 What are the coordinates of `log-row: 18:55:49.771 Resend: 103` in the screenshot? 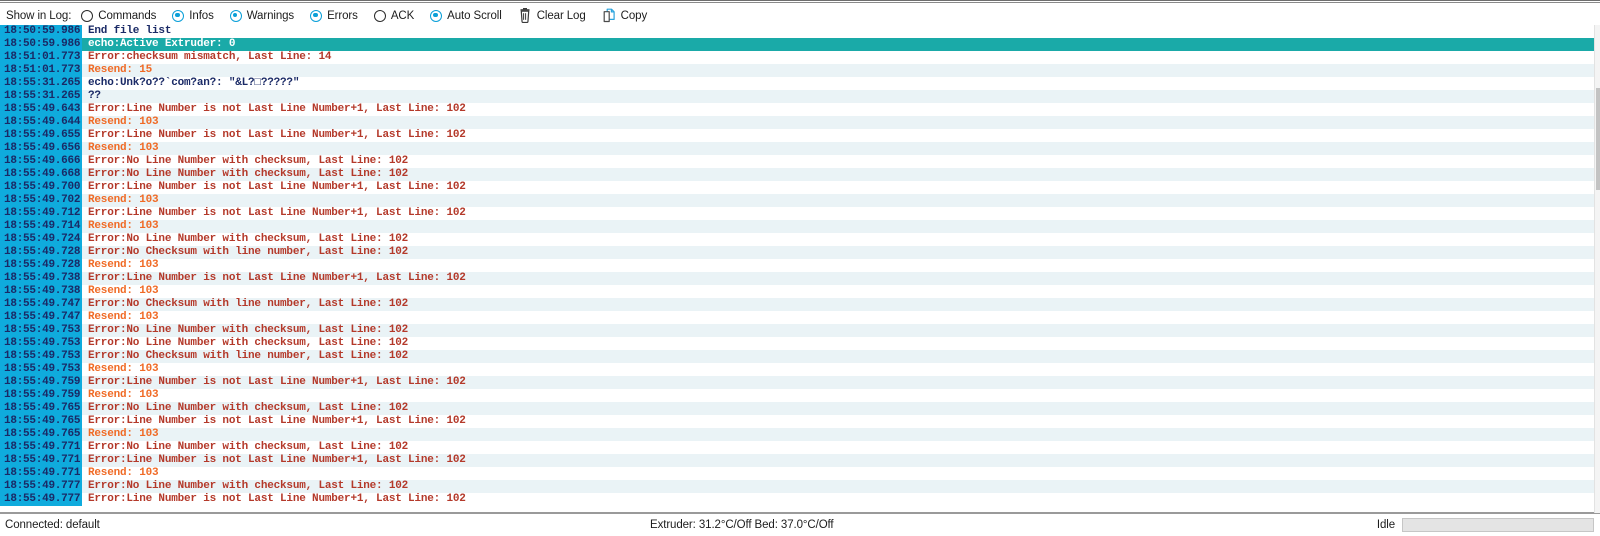 It's located at (797, 473).